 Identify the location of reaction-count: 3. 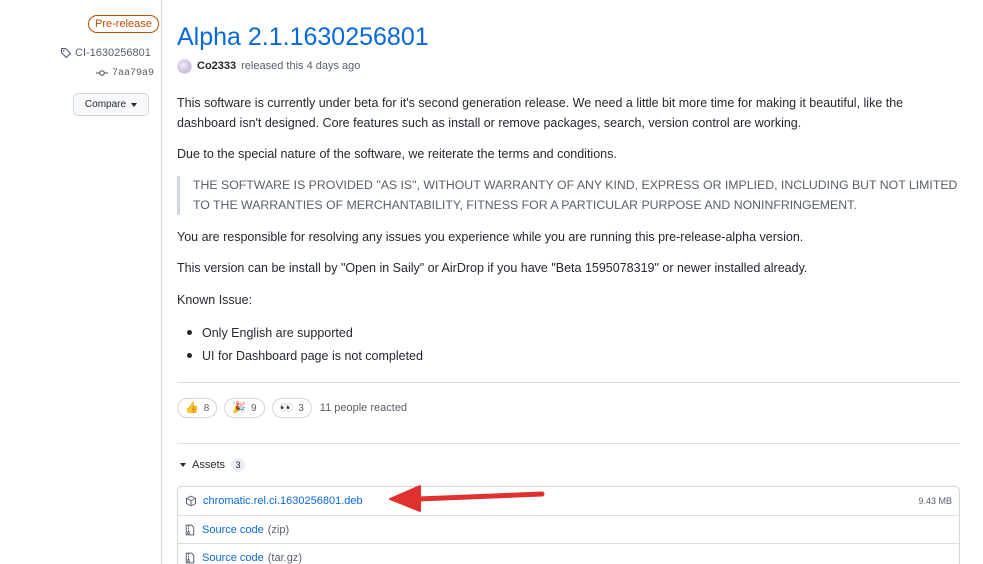
(301, 408).